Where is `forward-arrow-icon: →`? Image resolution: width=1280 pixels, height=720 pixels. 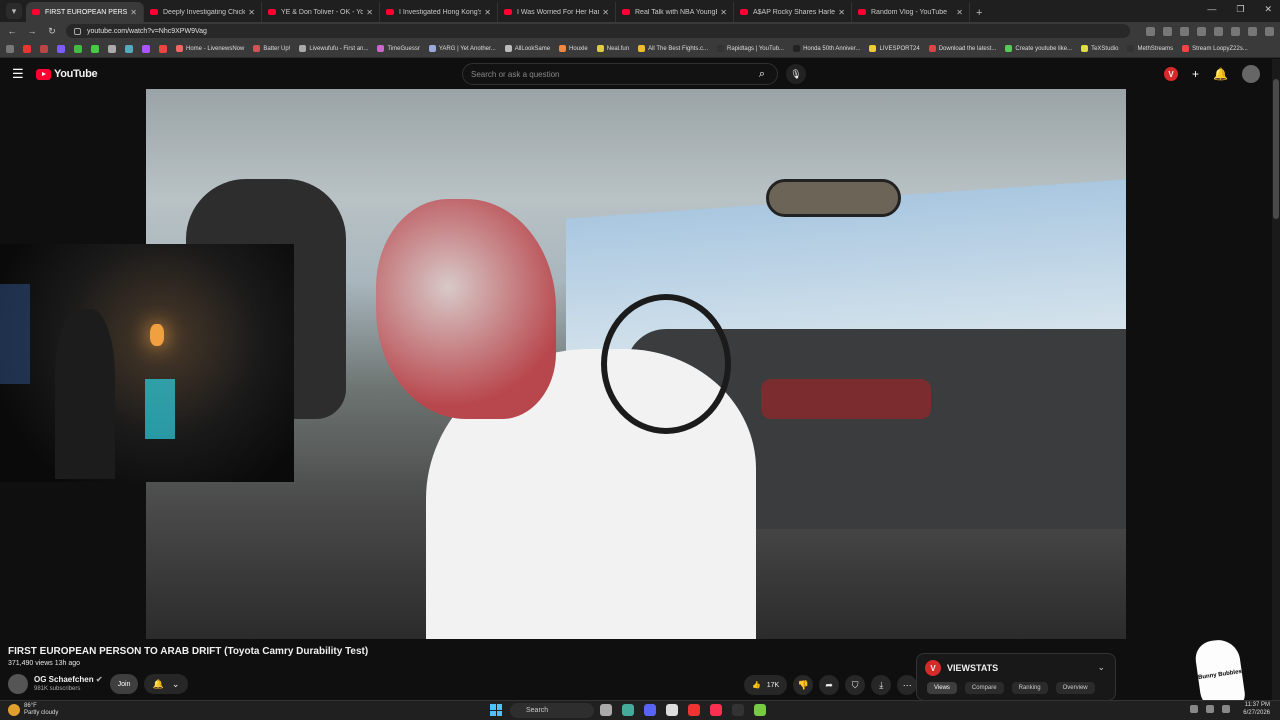
forward-arrow-icon: → is located at coordinates (32, 31).